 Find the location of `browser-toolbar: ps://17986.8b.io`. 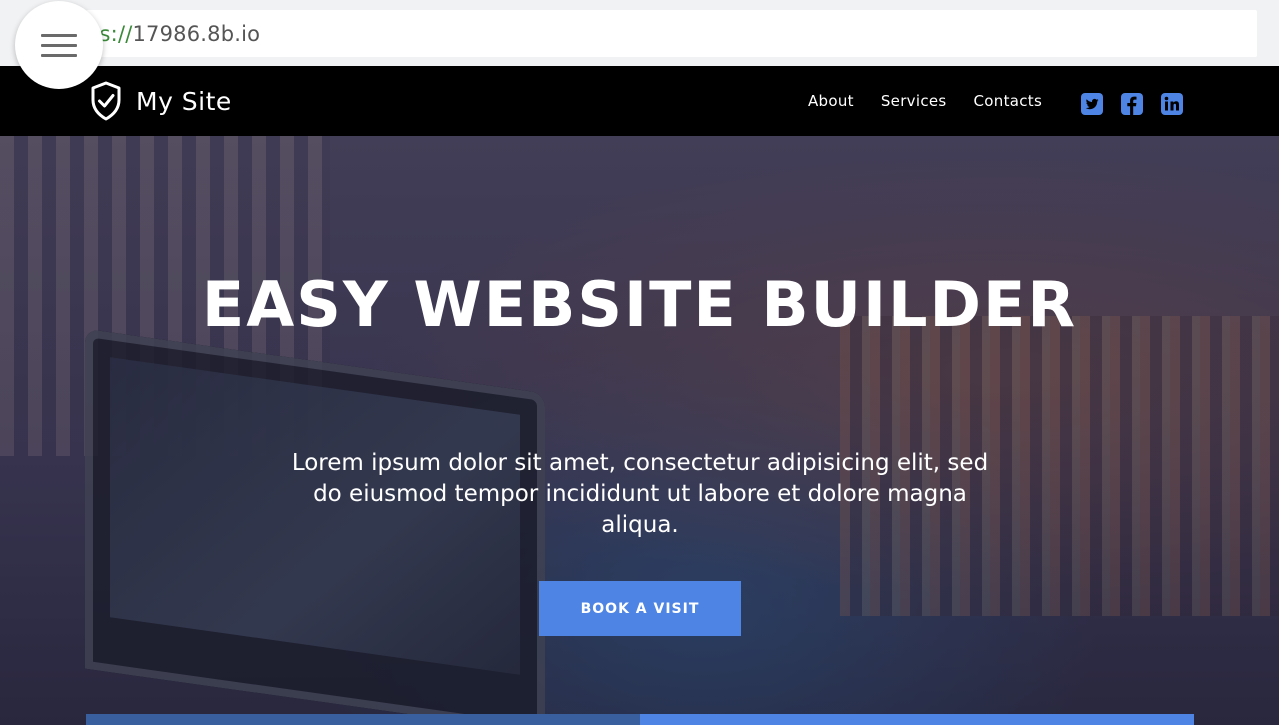

browser-toolbar: ps://17986.8b.io is located at coordinates (639, 33).